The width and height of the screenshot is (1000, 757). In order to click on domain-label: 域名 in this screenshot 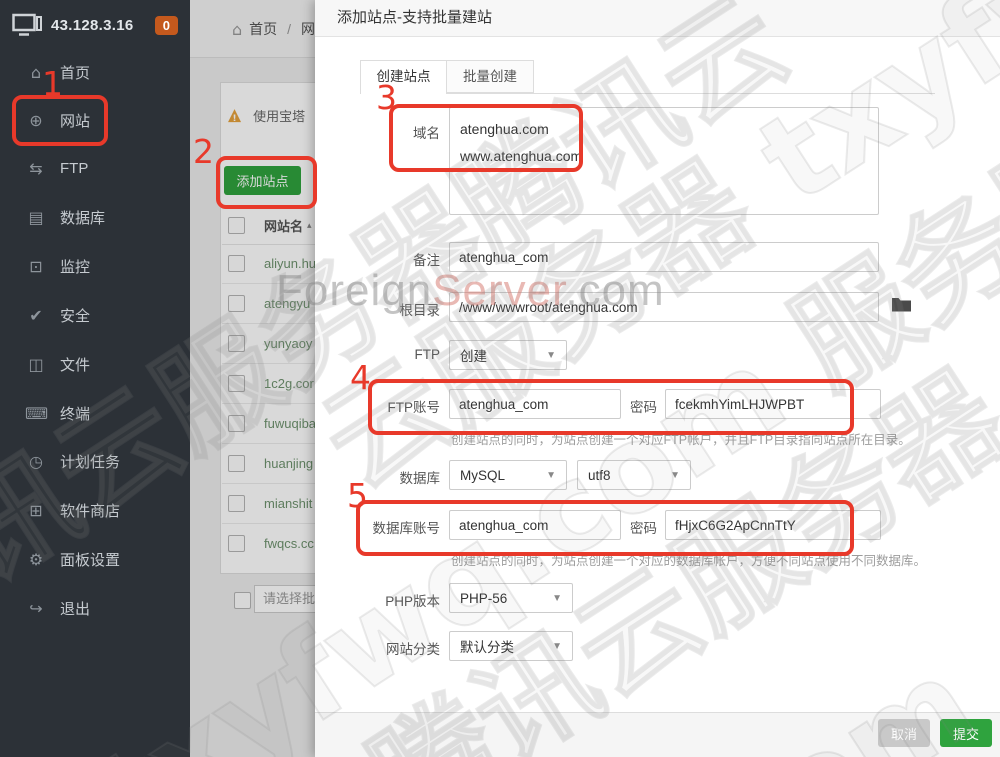, I will do `click(426, 133)`.